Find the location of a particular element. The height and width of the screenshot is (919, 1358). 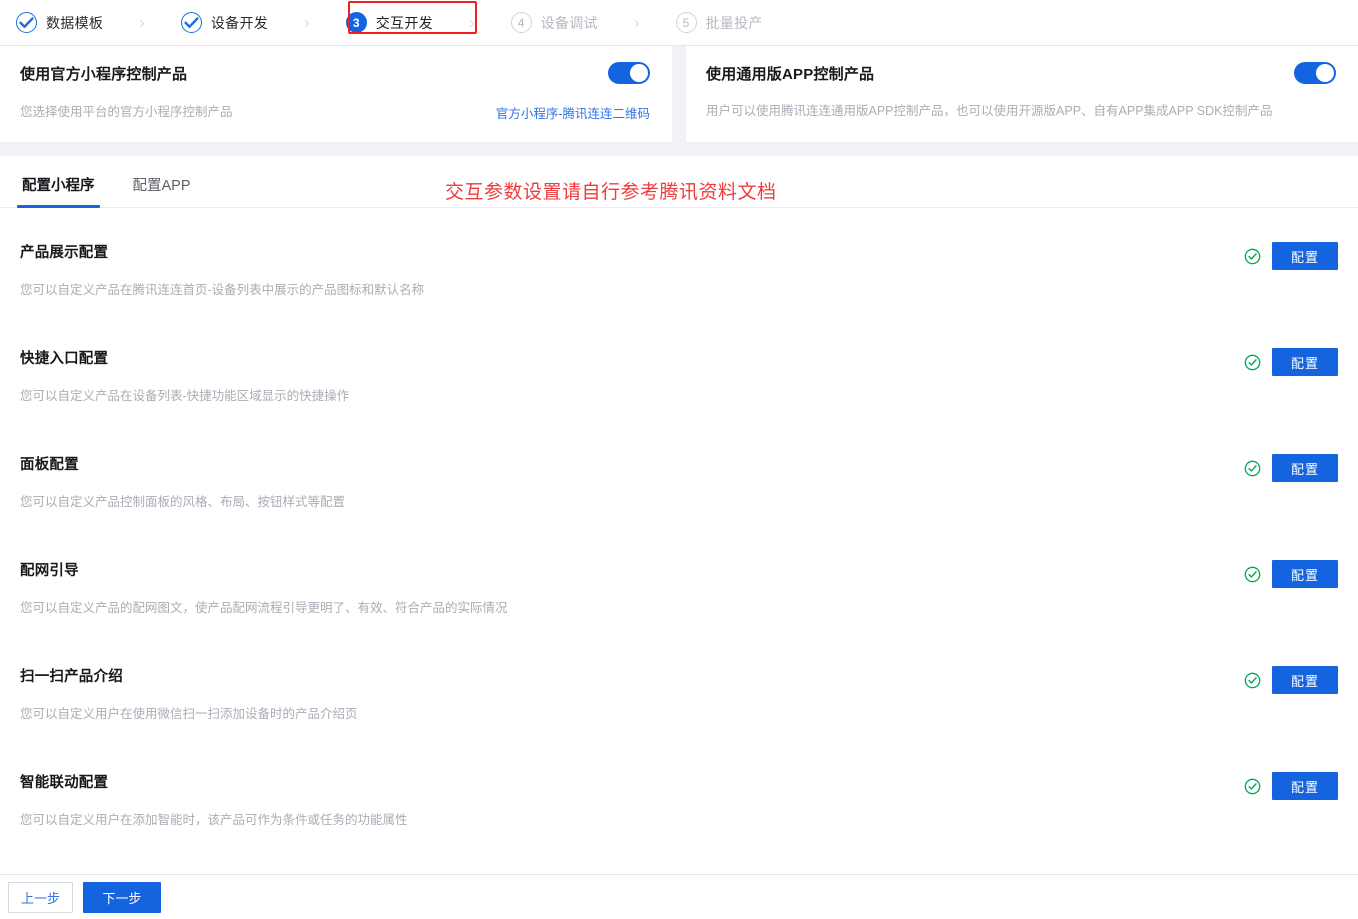

step-label: 数据模板 is located at coordinates (75, 22).